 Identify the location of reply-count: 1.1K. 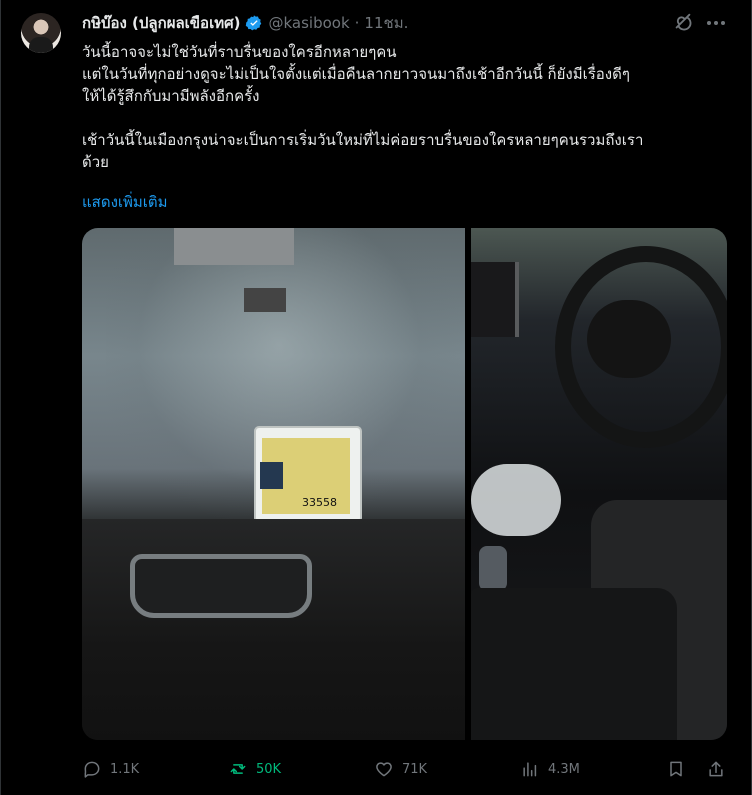
(125, 769).